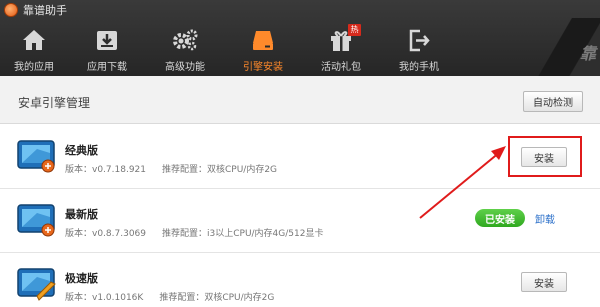 Image resolution: width=600 pixels, height=307 pixels. I want to click on hot-badge: 热, so click(354, 30).